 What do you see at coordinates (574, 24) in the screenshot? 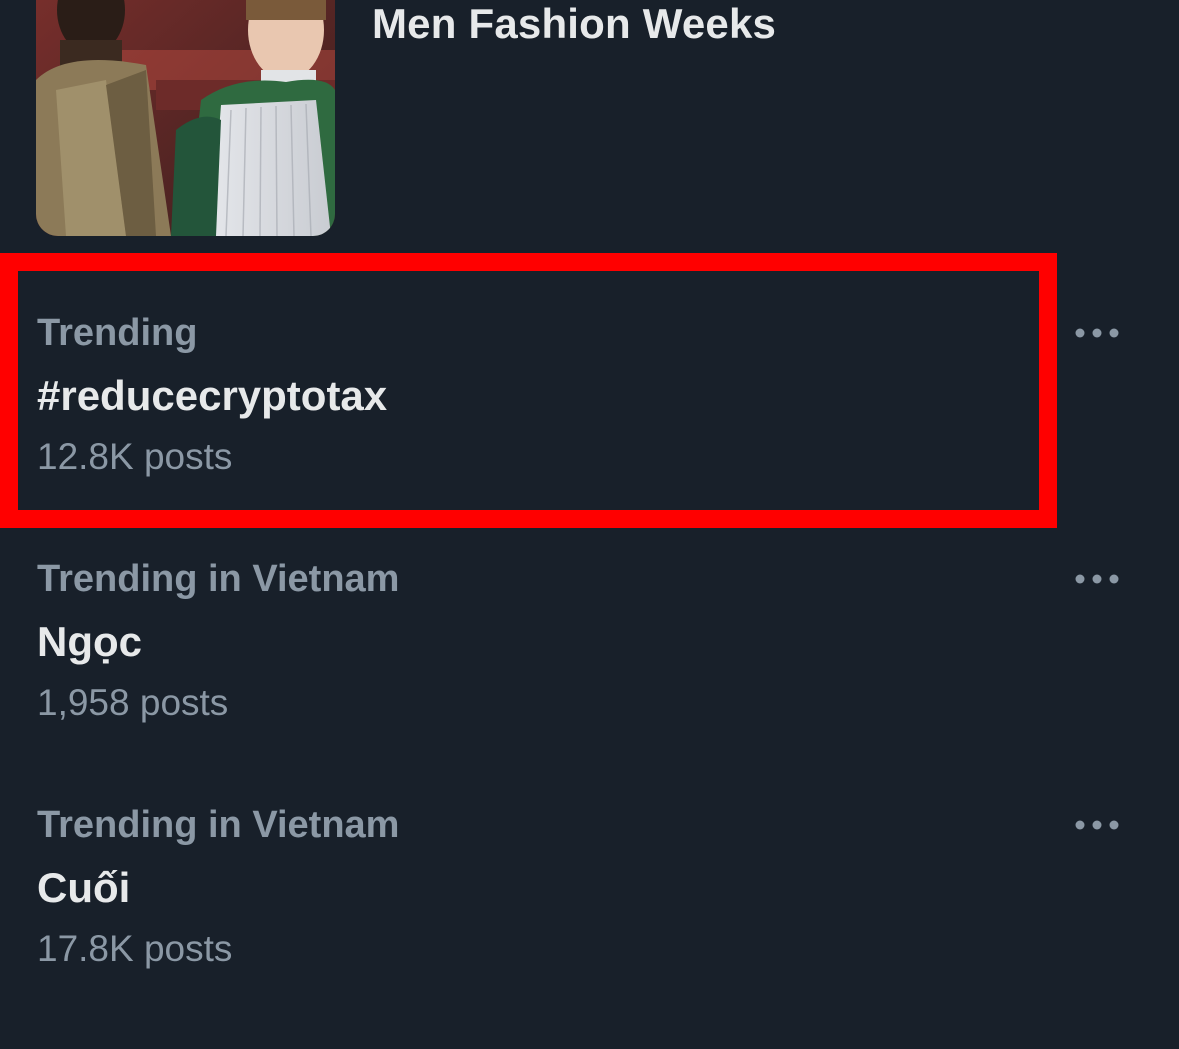
I see `event-title: Men Fashion Weeks` at bounding box center [574, 24].